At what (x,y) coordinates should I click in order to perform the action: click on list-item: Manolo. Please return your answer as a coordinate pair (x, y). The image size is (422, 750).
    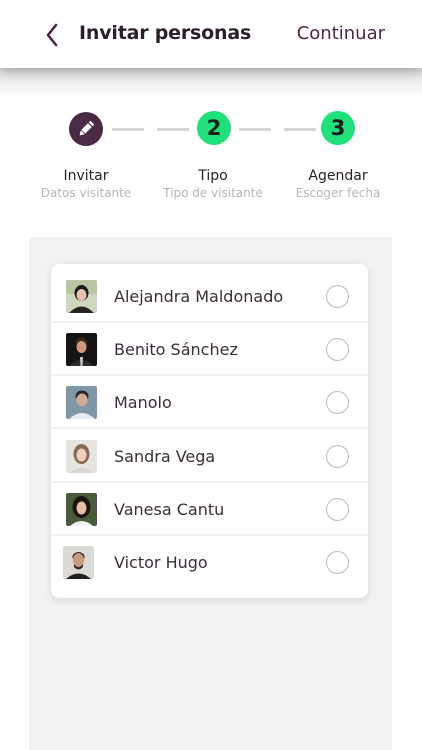
    Looking at the image, I should click on (209, 402).